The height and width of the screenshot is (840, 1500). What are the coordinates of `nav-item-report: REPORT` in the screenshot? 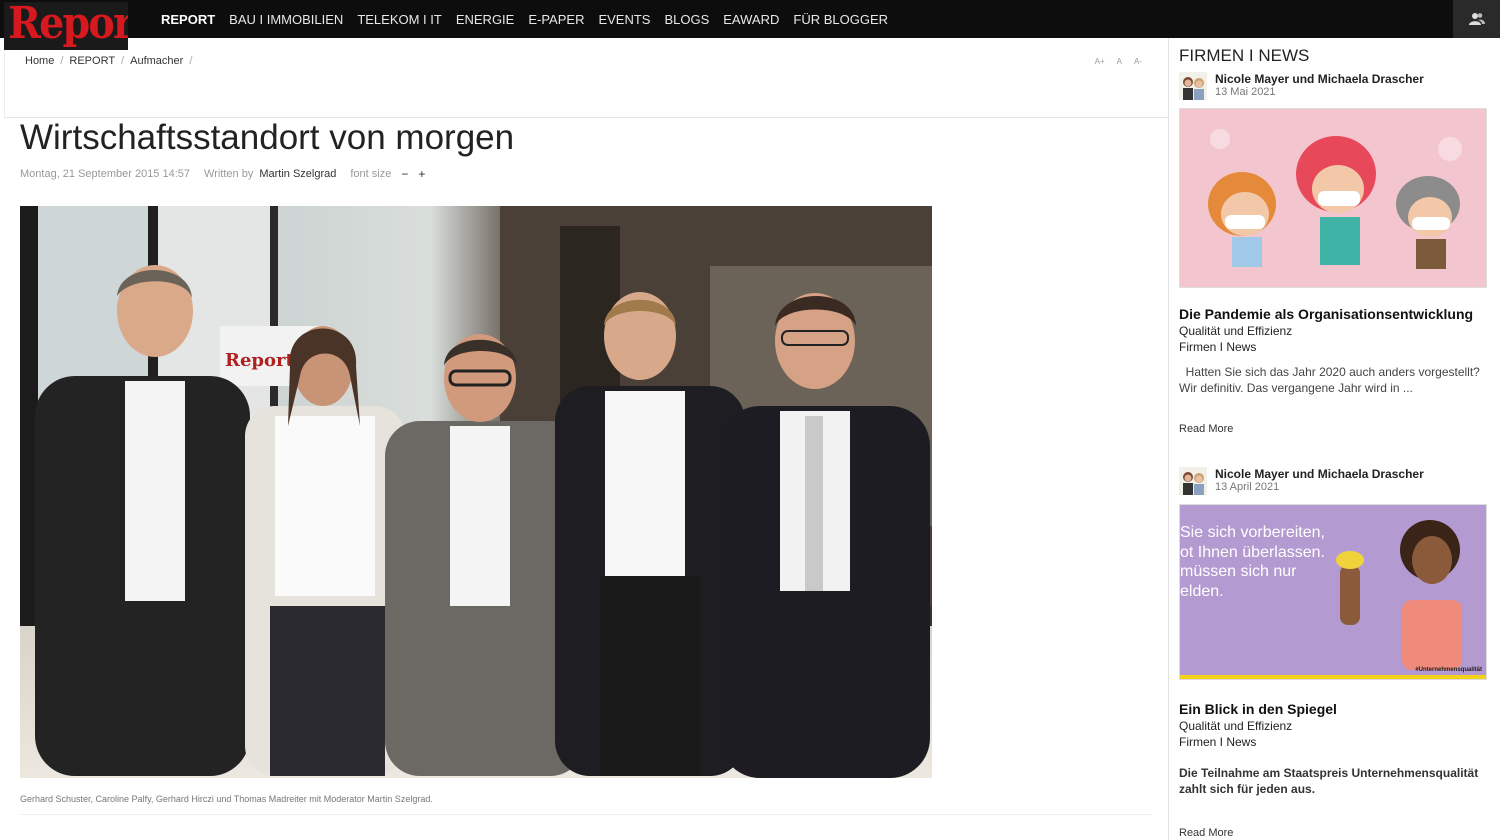 It's located at (188, 19).